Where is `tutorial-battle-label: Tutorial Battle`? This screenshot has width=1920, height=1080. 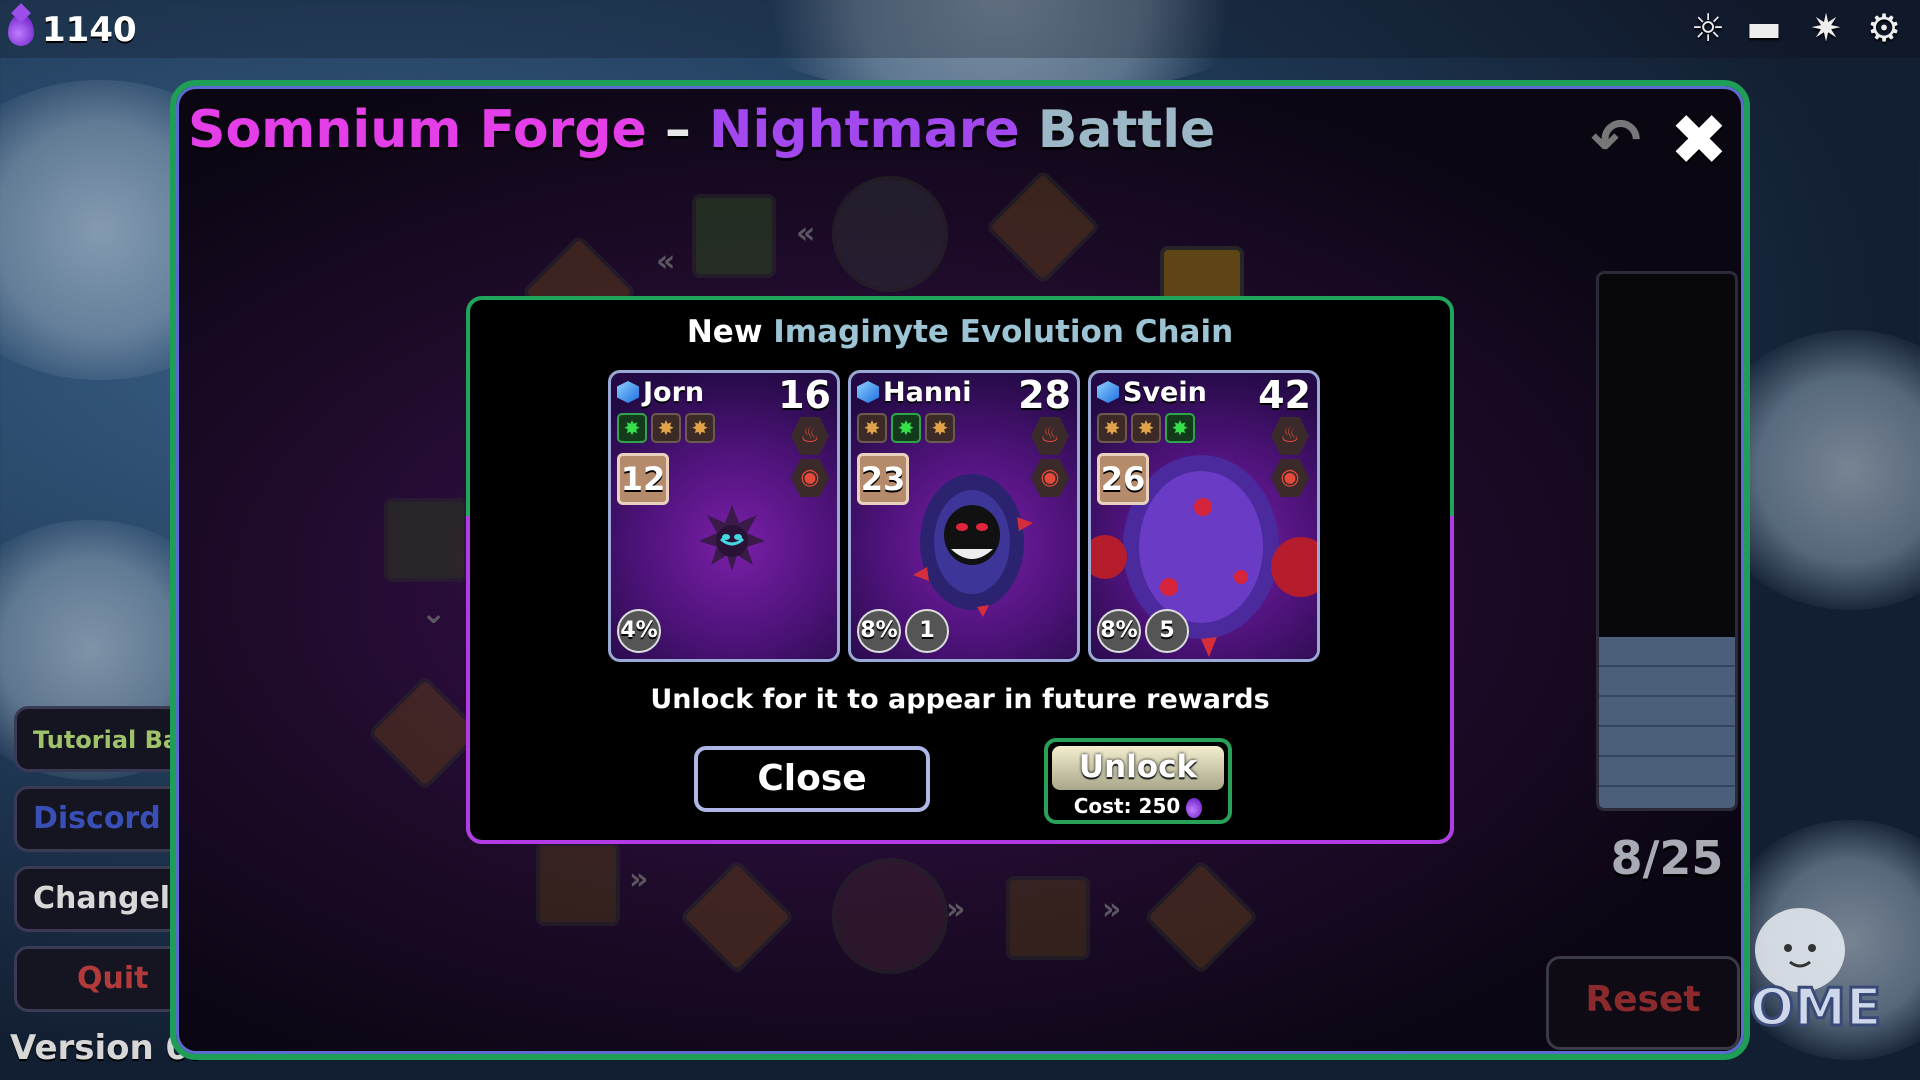 tutorial-battle-label: Tutorial Battle is located at coordinates (107, 740).